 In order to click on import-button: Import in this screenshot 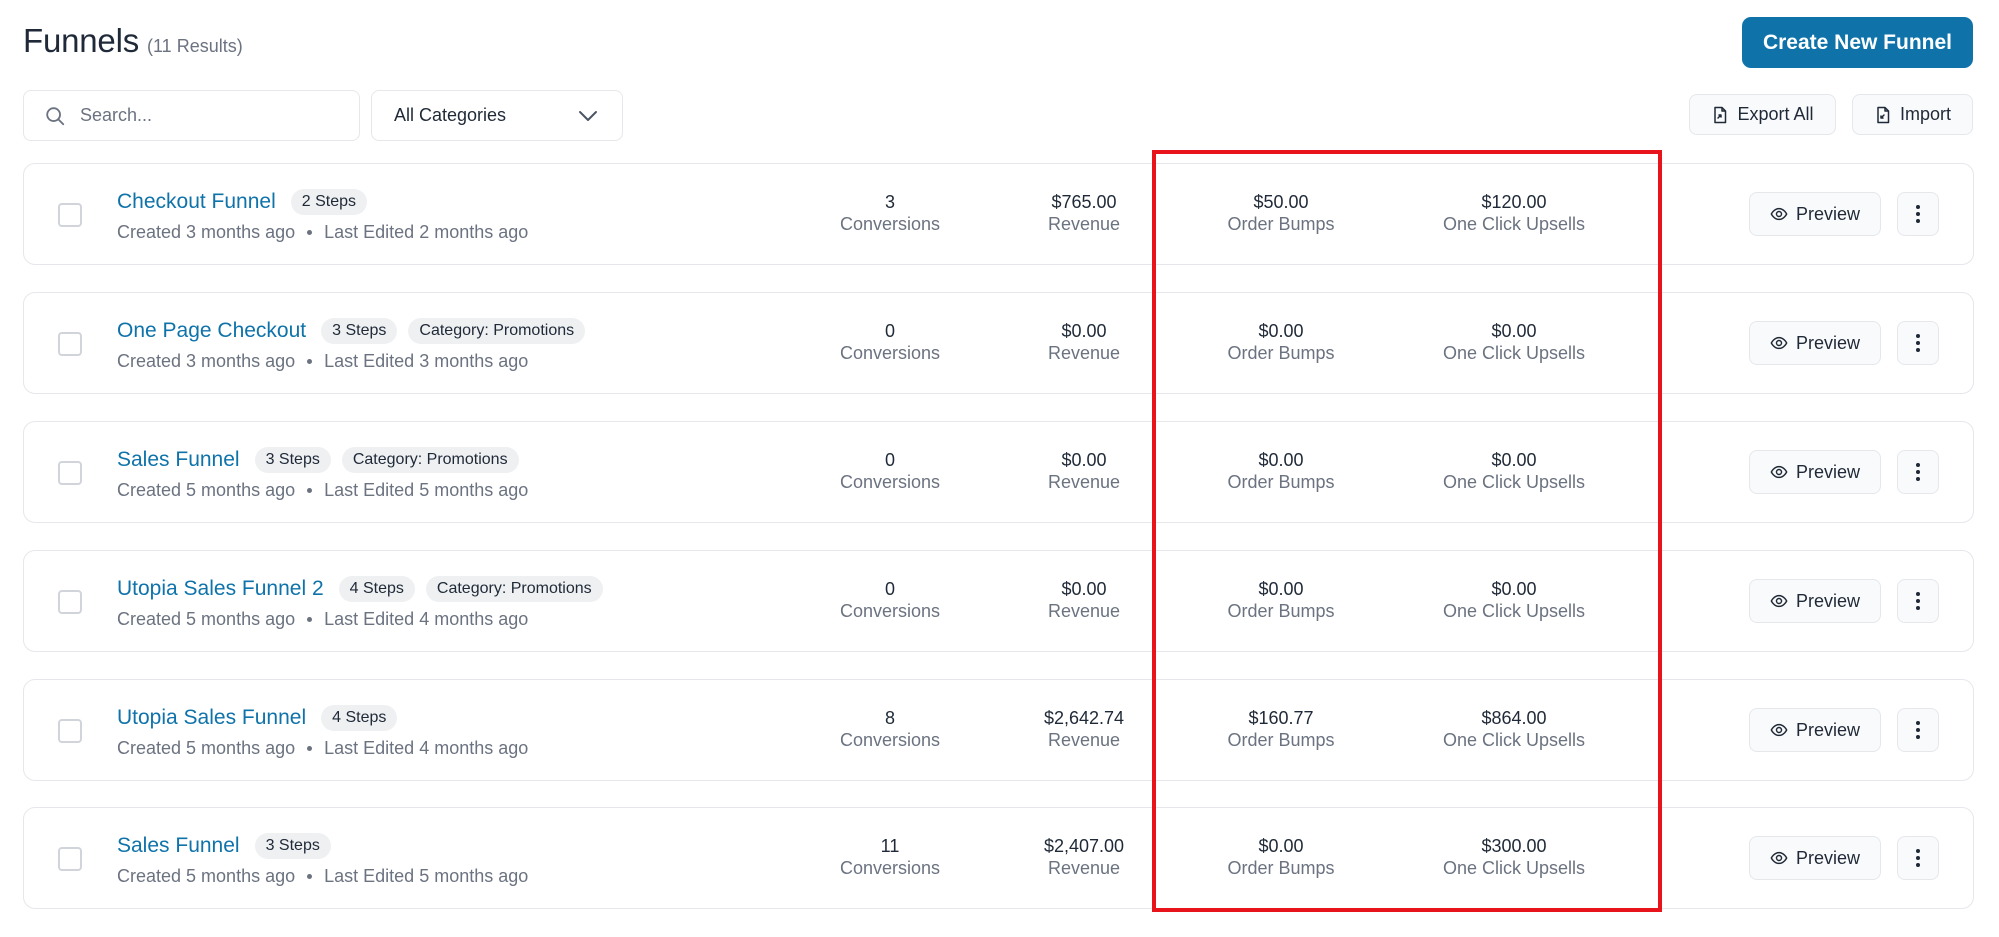, I will do `click(1912, 114)`.